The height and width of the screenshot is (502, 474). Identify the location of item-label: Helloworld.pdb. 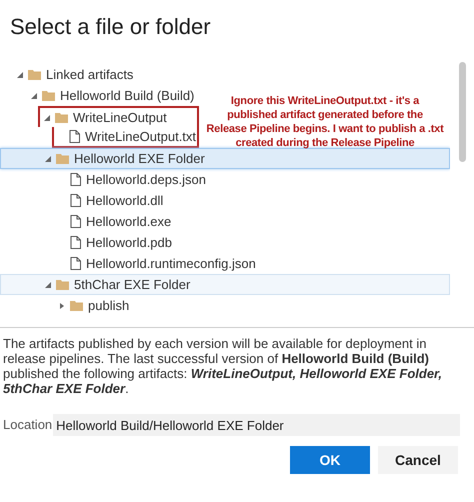
(129, 243).